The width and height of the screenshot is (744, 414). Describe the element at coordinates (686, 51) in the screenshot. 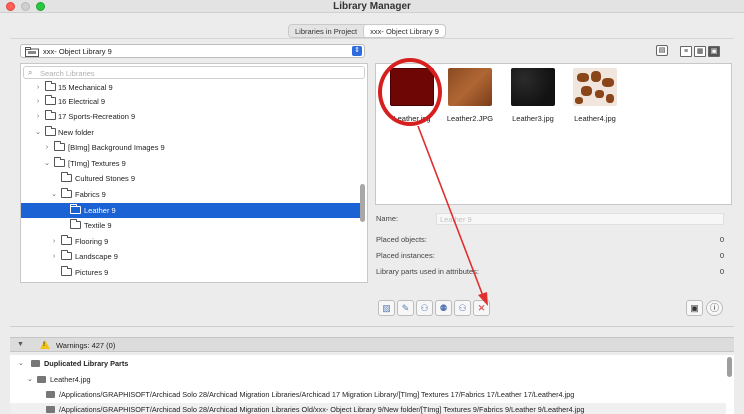

I see `list-view-icon: ≡` at that location.